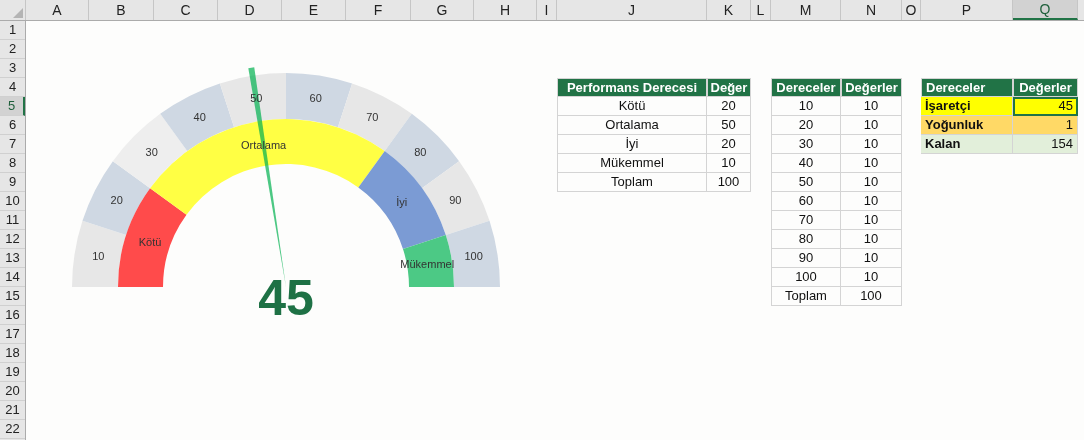 Image resolution: width=1084 pixels, height=440 pixels. Describe the element at coordinates (378, 10) in the screenshot. I see `column-header: F` at that location.